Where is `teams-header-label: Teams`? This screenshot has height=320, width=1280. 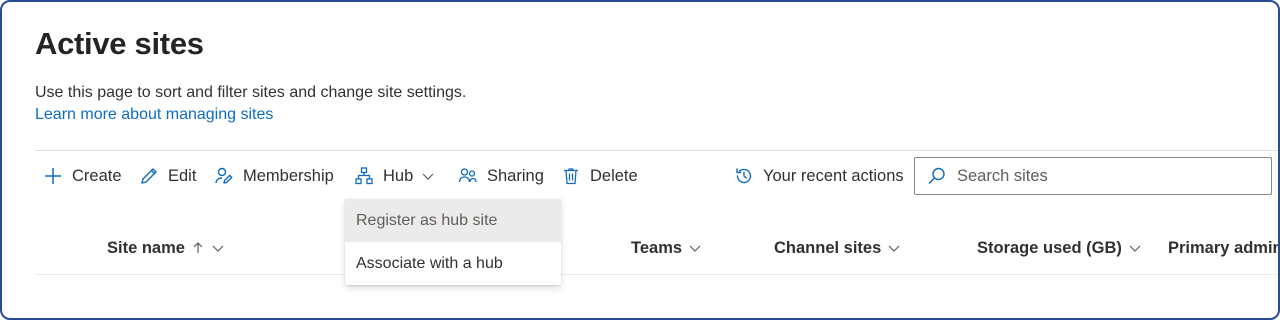
teams-header-label: Teams is located at coordinates (657, 247).